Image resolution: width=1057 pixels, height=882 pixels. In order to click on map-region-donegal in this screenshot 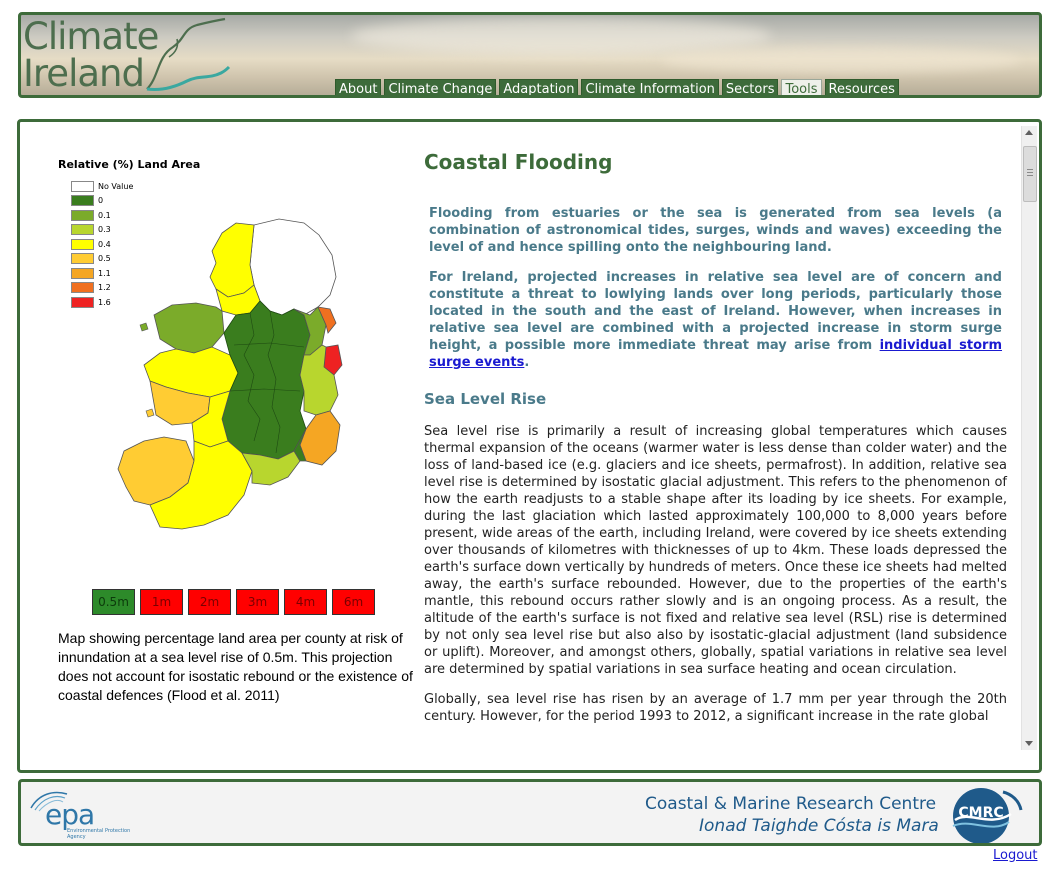, I will do `click(232, 260)`.